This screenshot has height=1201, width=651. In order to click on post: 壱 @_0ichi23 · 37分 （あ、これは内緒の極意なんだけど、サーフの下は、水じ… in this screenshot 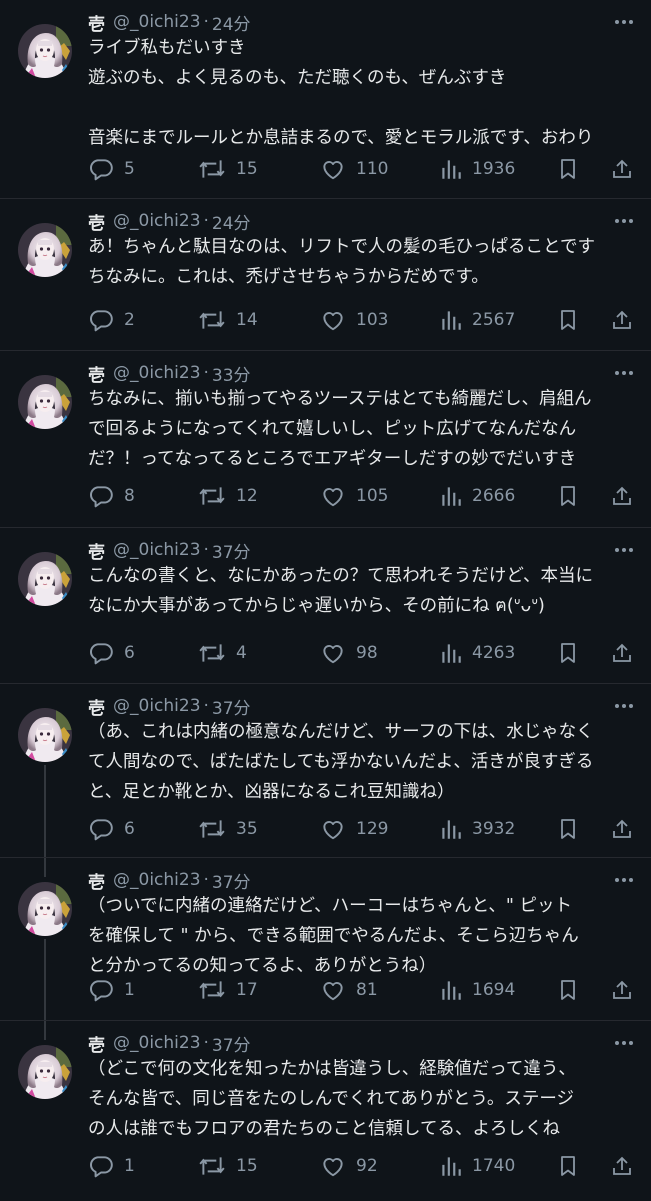, I will do `click(325, 770)`.